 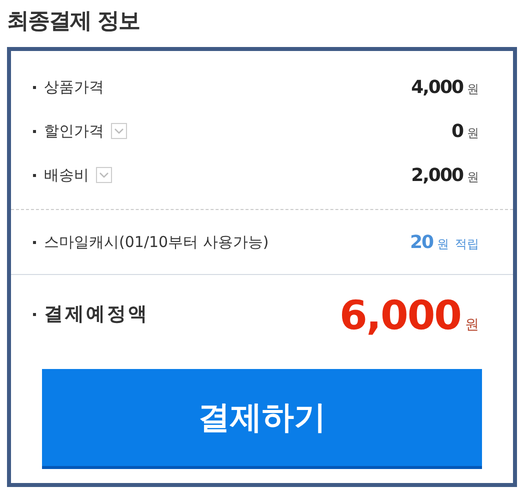 What do you see at coordinates (96, 314) in the screenshot?
I see `total-label: 결제예정액` at bounding box center [96, 314].